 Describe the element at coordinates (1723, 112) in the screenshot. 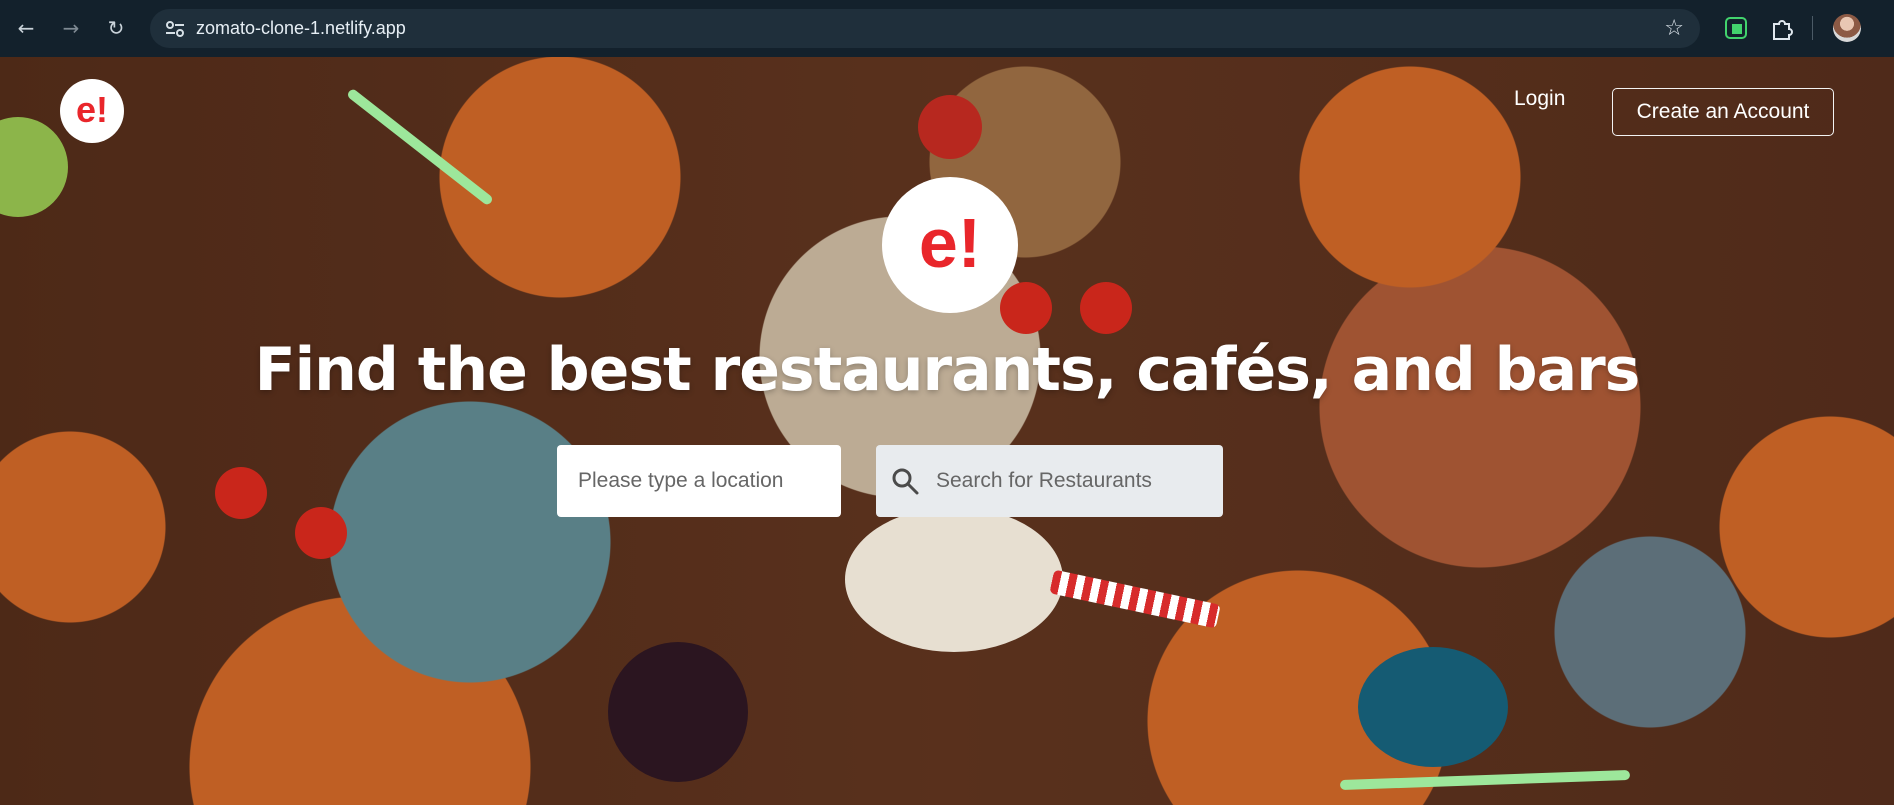

I see `create-account-button: Create an Account` at that location.